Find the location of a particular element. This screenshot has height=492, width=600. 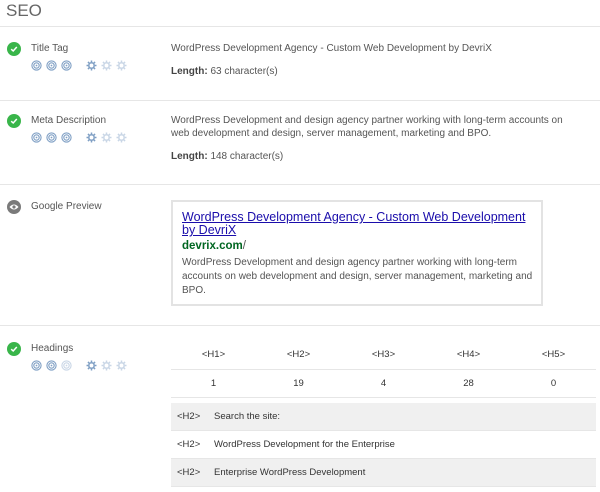

headings-header-row: <H1> <H2> <H3> <H4> <H5> is located at coordinates (383, 355).